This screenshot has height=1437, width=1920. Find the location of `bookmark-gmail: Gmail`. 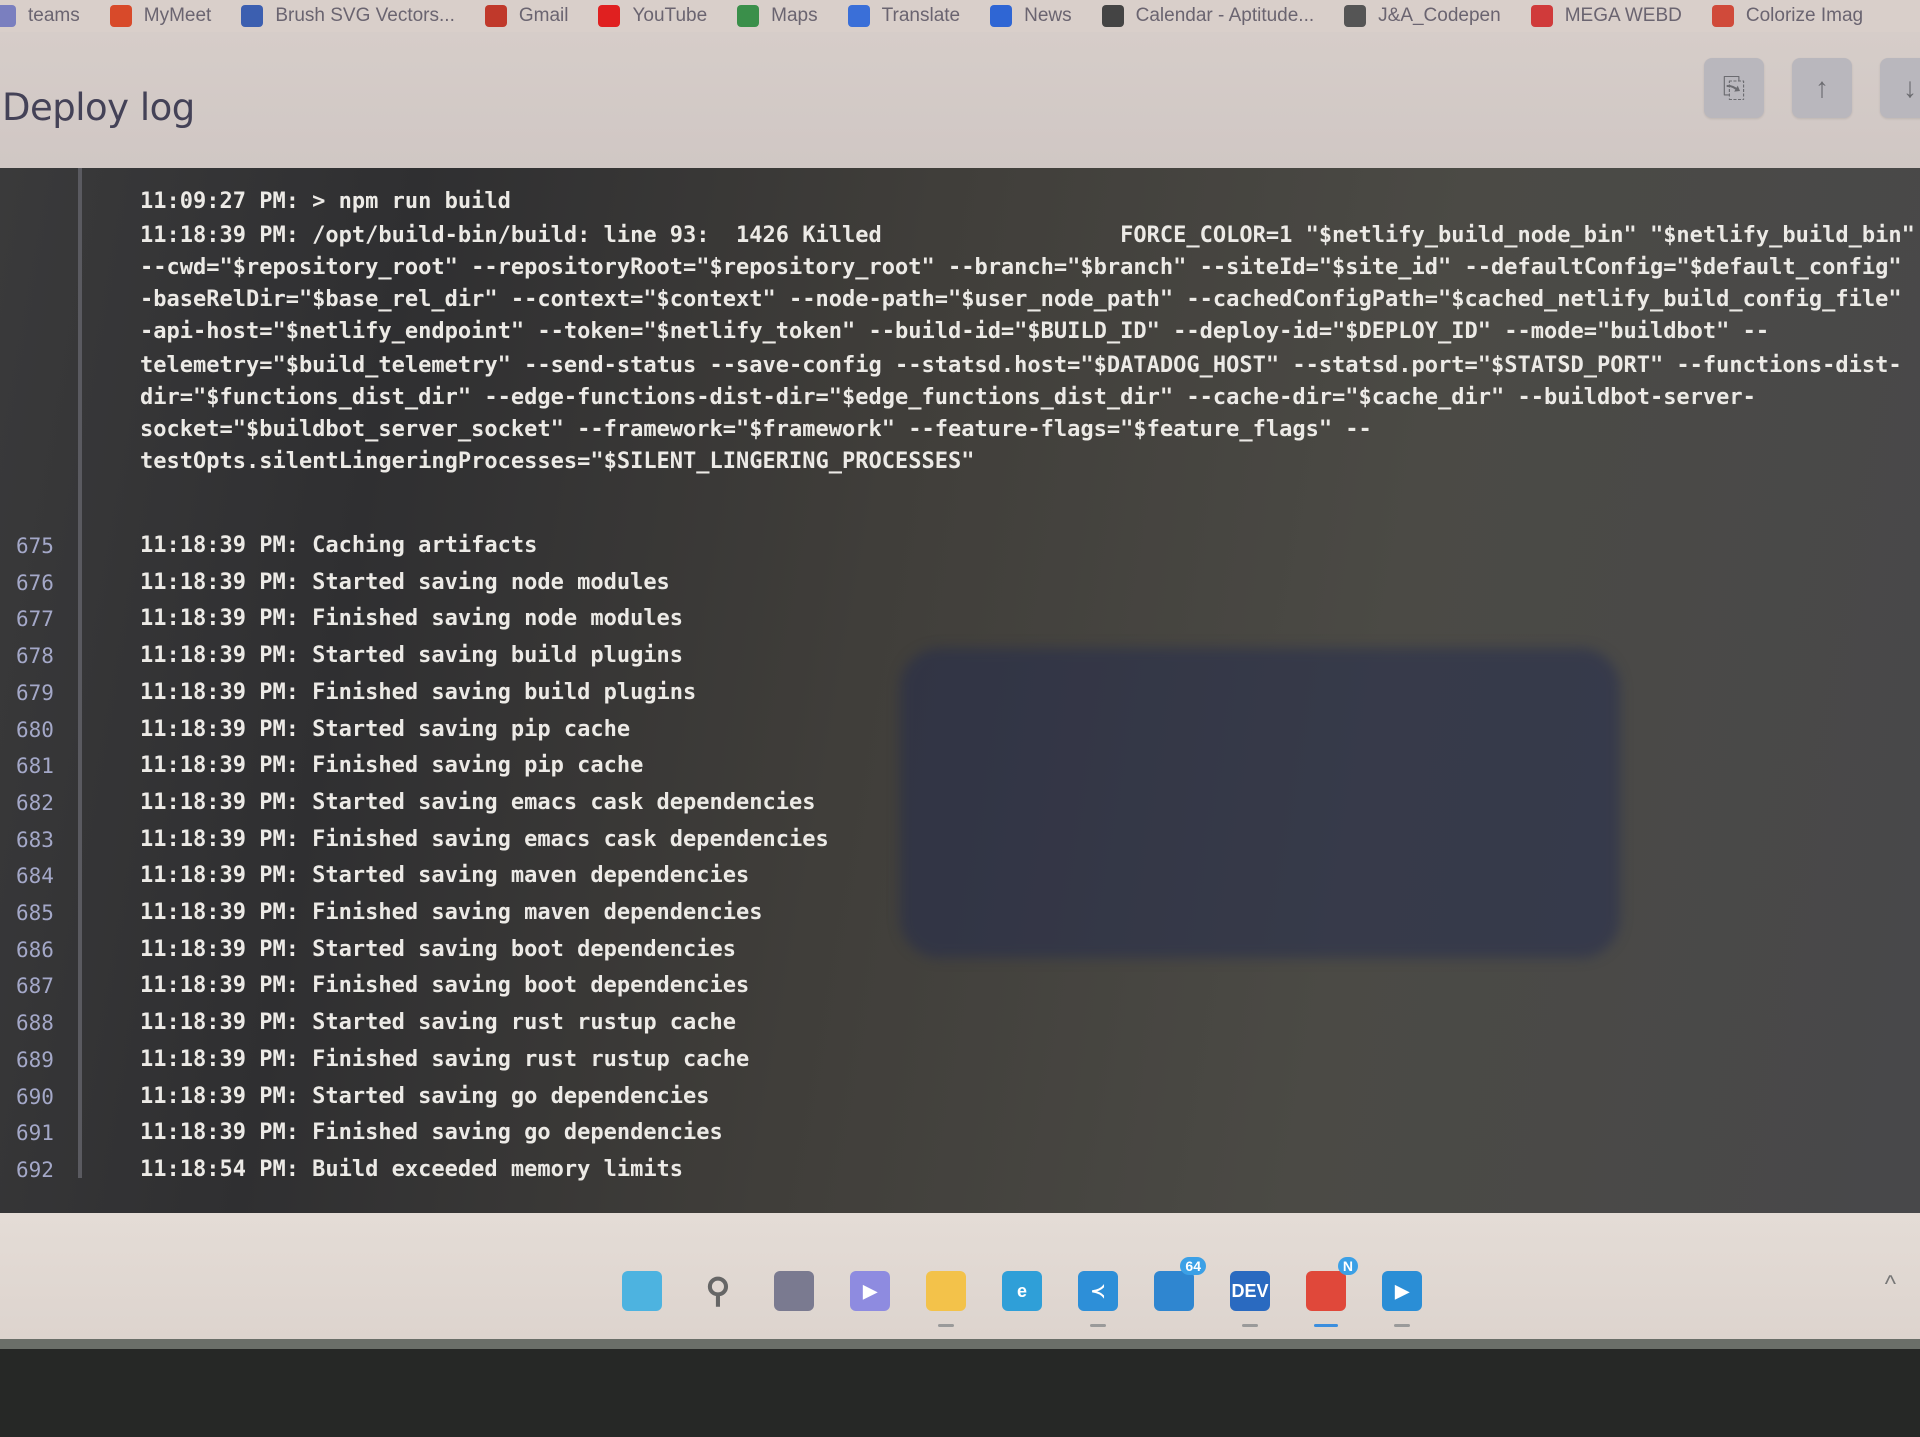

bookmark-gmail: Gmail is located at coordinates (526, 16).